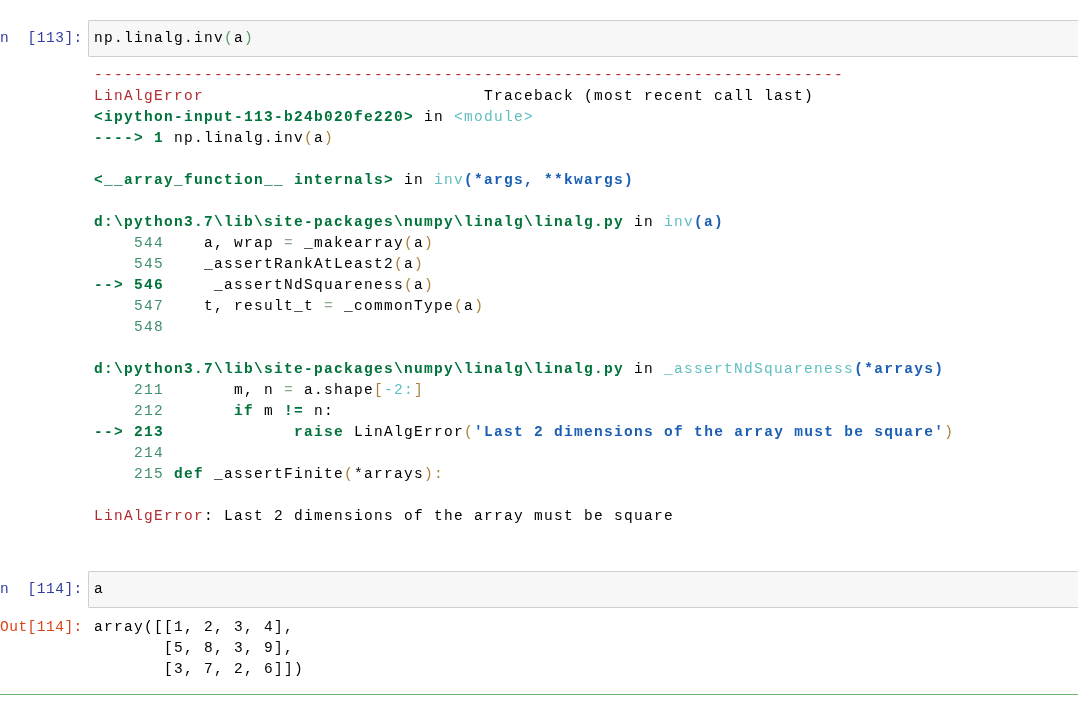  Describe the element at coordinates (214, 138) in the screenshot. I see `traceback-line: ----> 1 np.linalg.inv(a)` at that location.